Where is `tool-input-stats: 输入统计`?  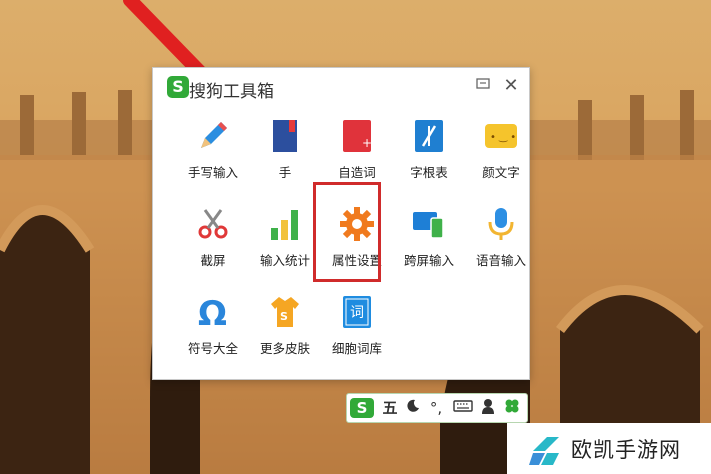 tool-input-stats: 输入统计 is located at coordinates (285, 243).